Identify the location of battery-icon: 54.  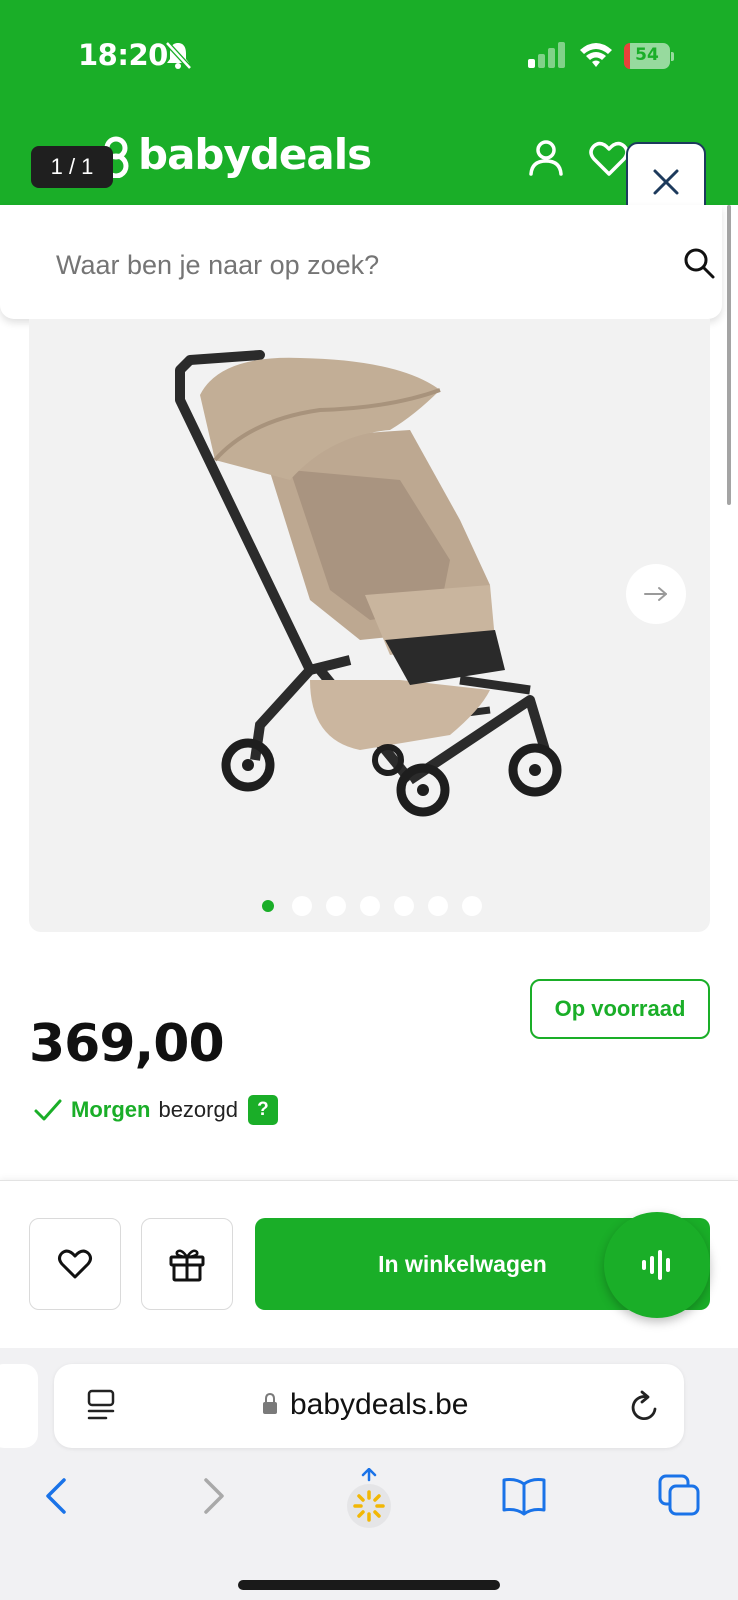
(649, 56).